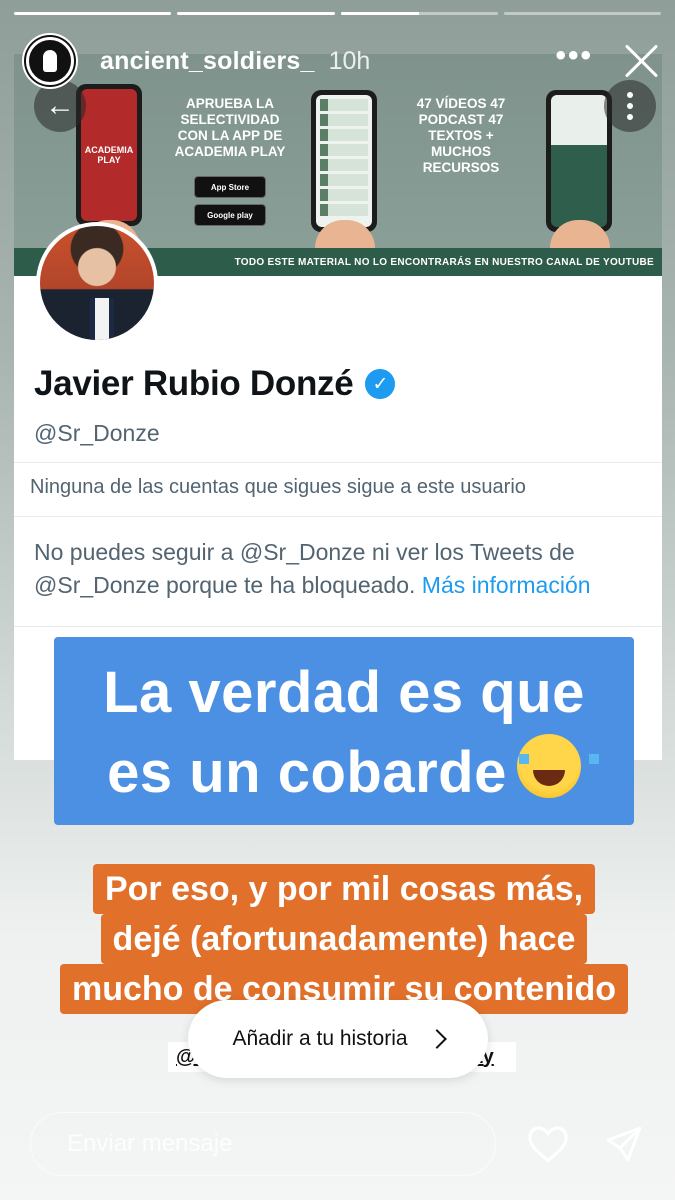  What do you see at coordinates (207, 61) in the screenshot?
I see `story-username: ancient_soldiers_` at bounding box center [207, 61].